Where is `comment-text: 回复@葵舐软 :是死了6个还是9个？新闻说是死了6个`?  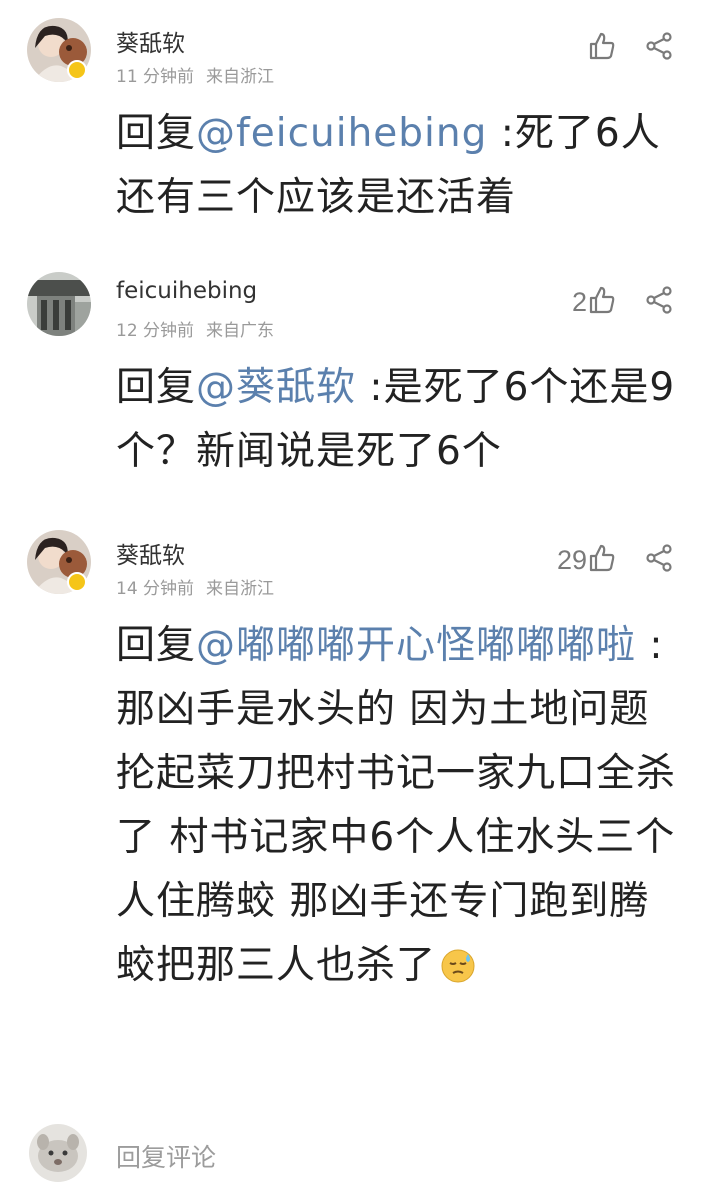
comment-text: 回复@葵舐软 :是死了6个还是9个？新闻说是死了6个 is located at coordinates (396, 420).